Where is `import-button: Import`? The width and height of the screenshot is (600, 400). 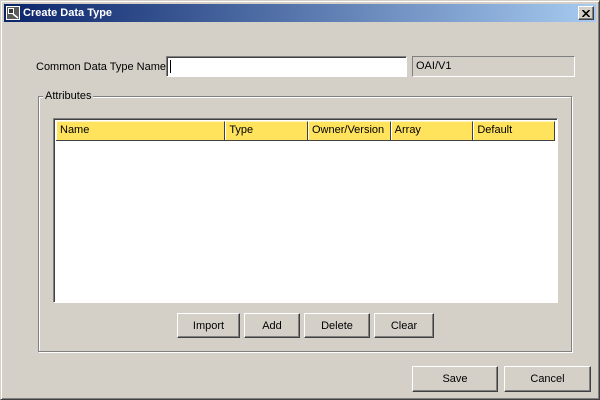 import-button: Import is located at coordinates (208, 325).